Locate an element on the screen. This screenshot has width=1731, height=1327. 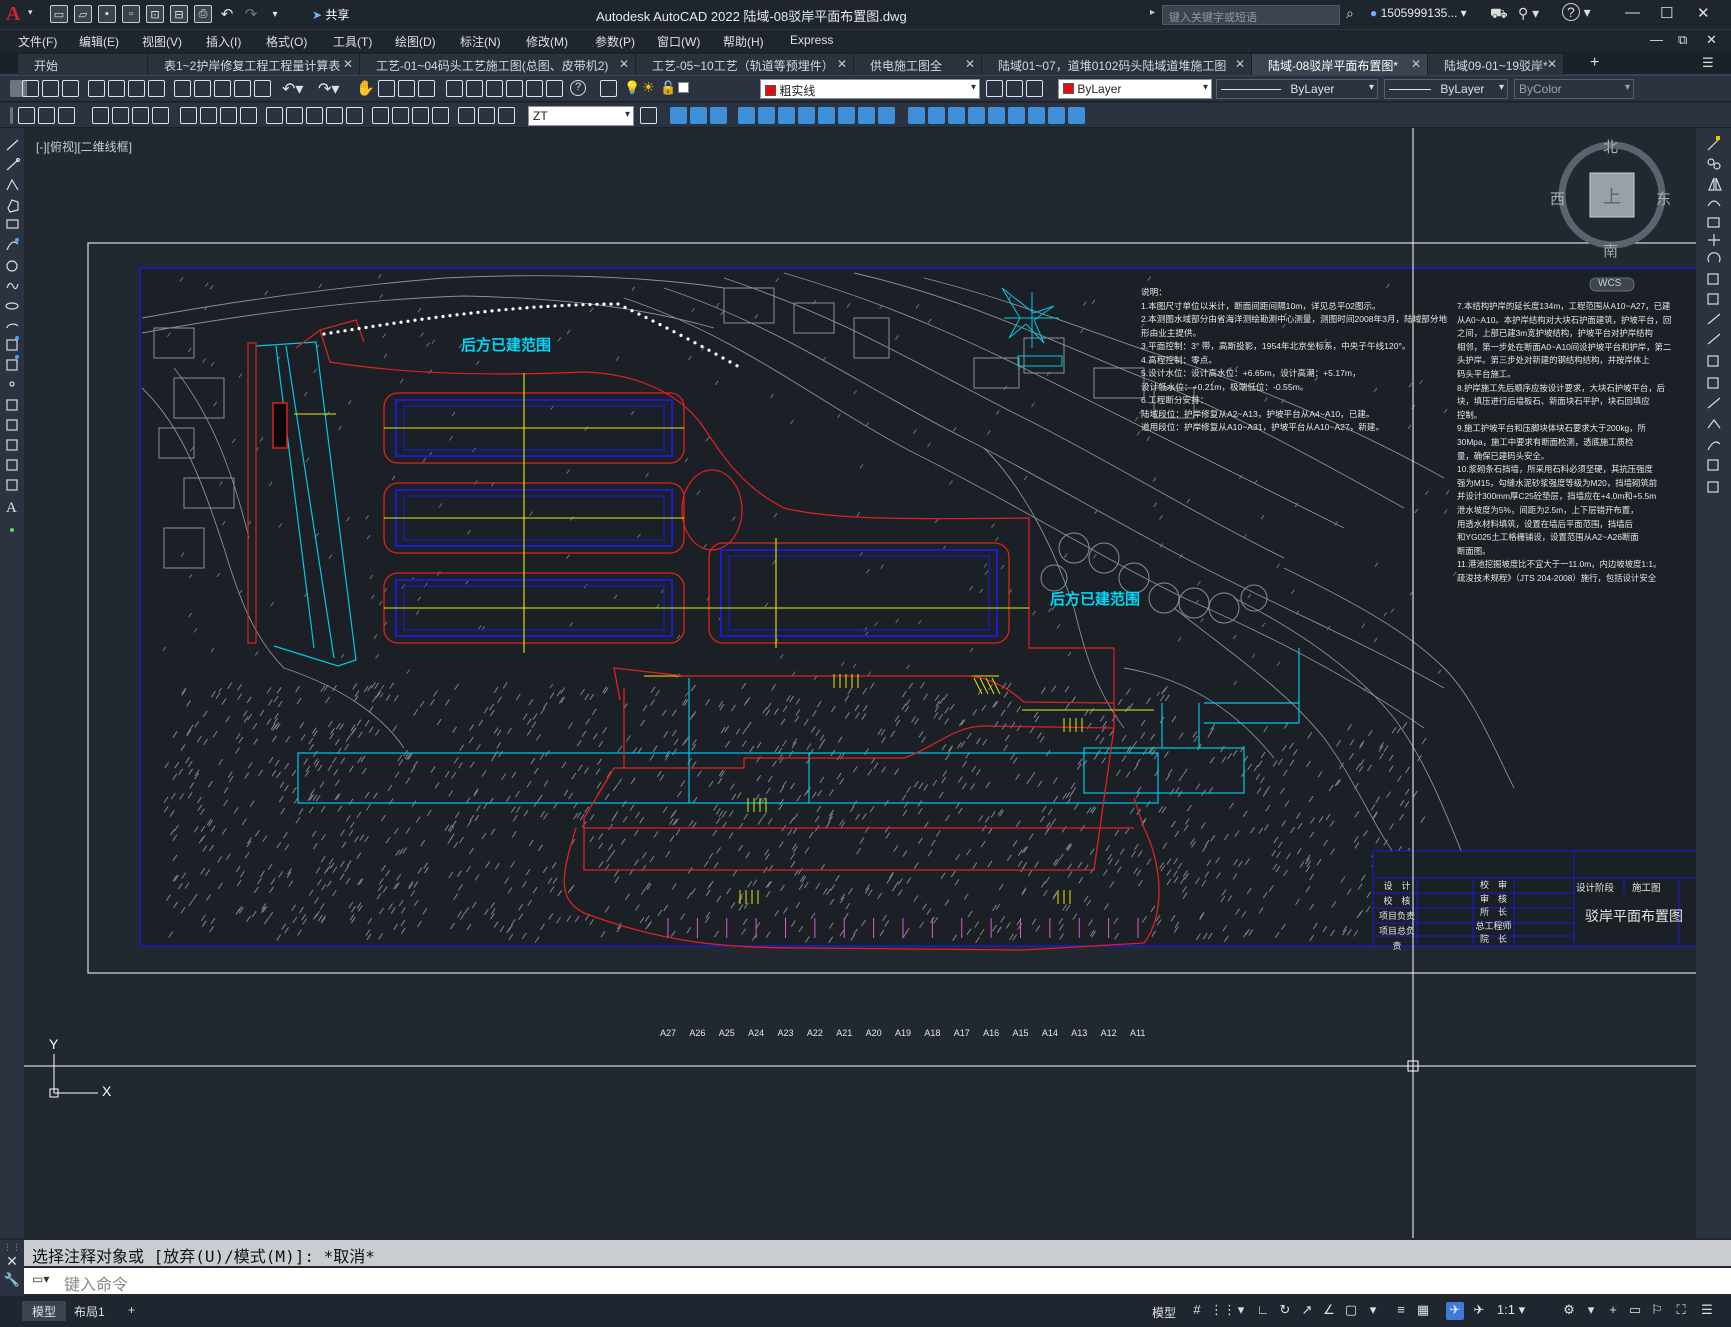
auto-scale-icon: ✈ is located at coordinates (1479, 1311).